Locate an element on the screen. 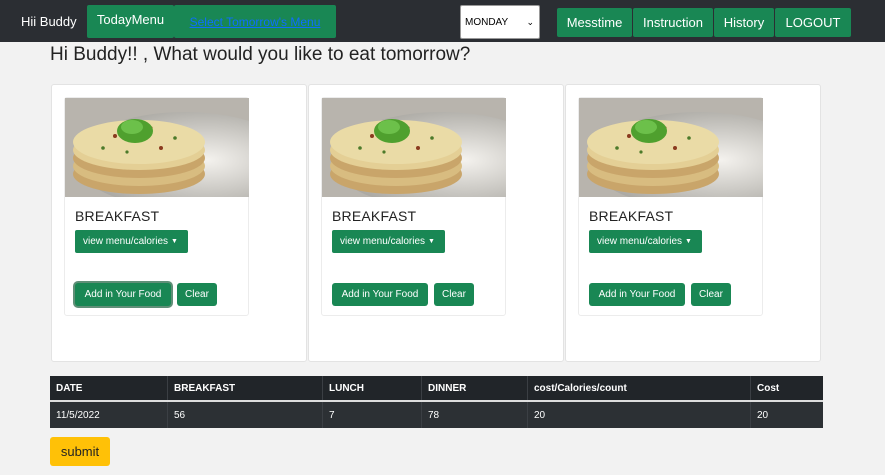 The height and width of the screenshot is (475, 885). table-cell: 7 is located at coordinates (372, 415).